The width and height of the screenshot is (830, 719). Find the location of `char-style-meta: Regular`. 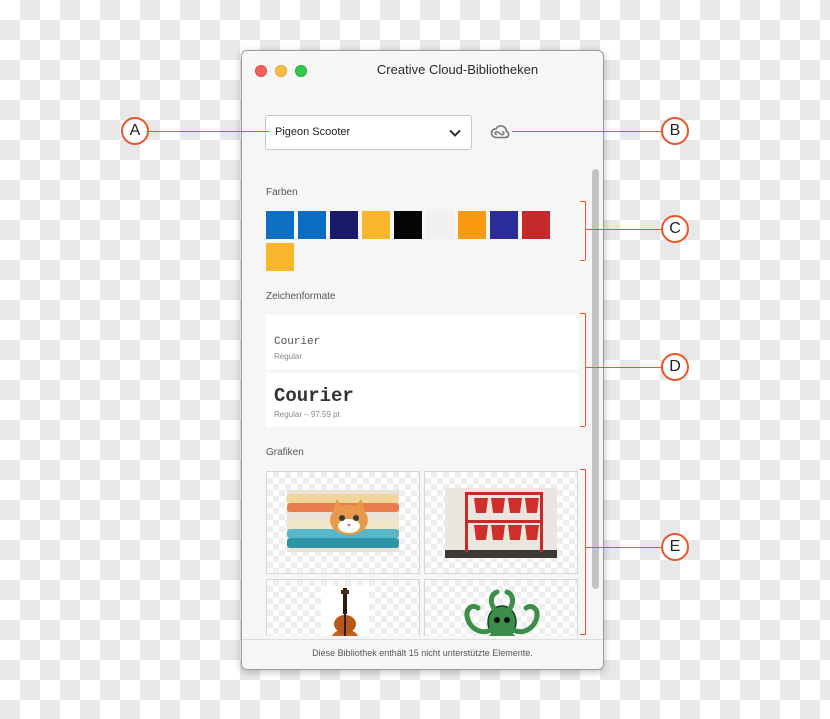

char-style-meta: Regular is located at coordinates (288, 356).